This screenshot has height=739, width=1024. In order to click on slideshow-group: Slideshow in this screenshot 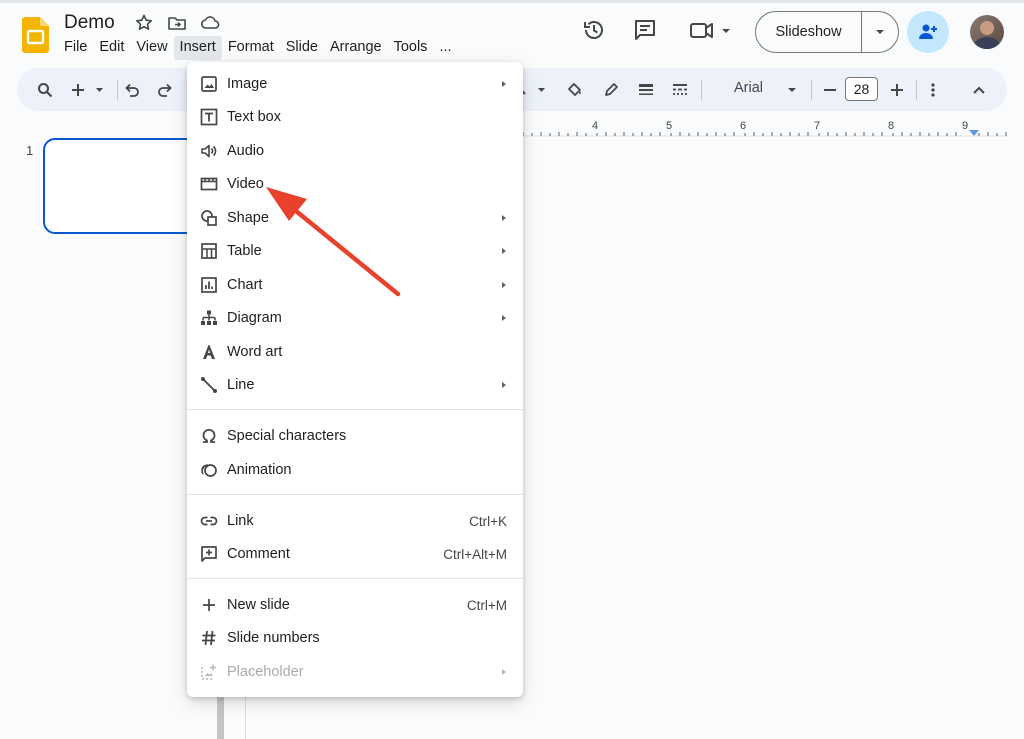, I will do `click(827, 32)`.